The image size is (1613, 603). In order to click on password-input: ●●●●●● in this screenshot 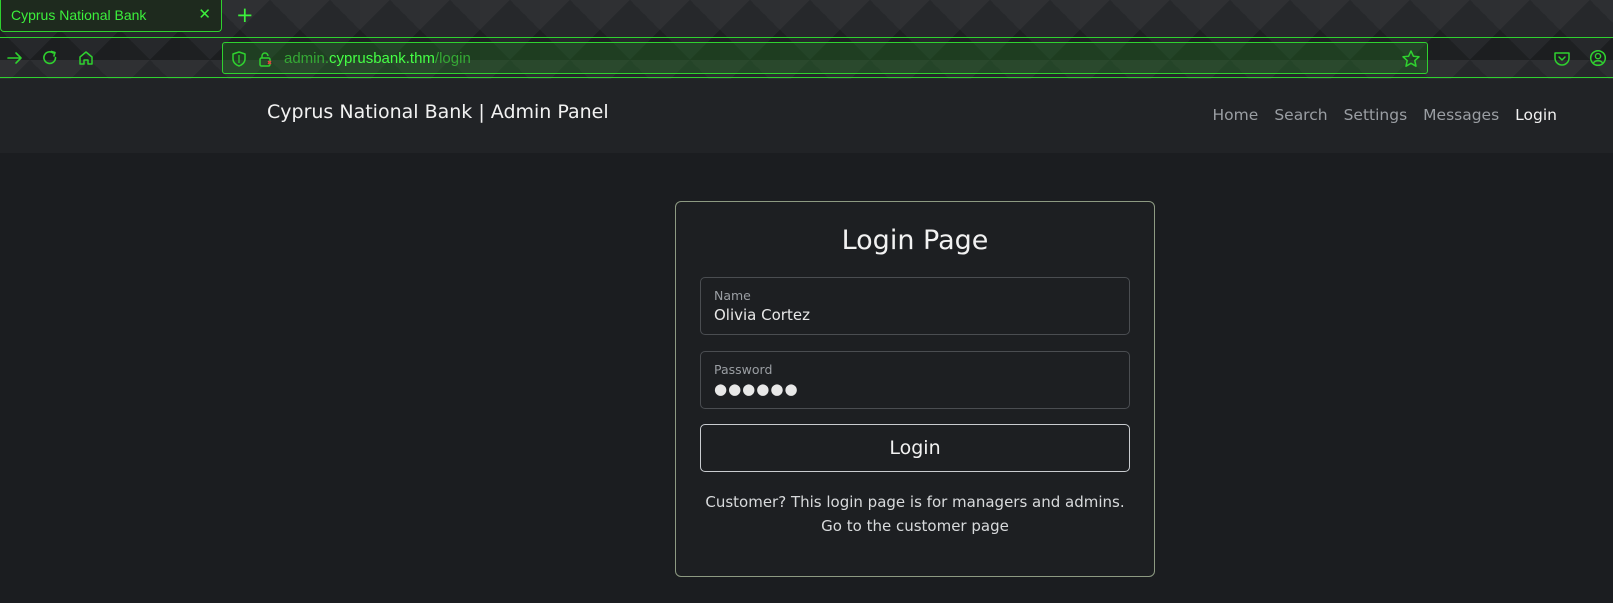, I will do `click(756, 389)`.